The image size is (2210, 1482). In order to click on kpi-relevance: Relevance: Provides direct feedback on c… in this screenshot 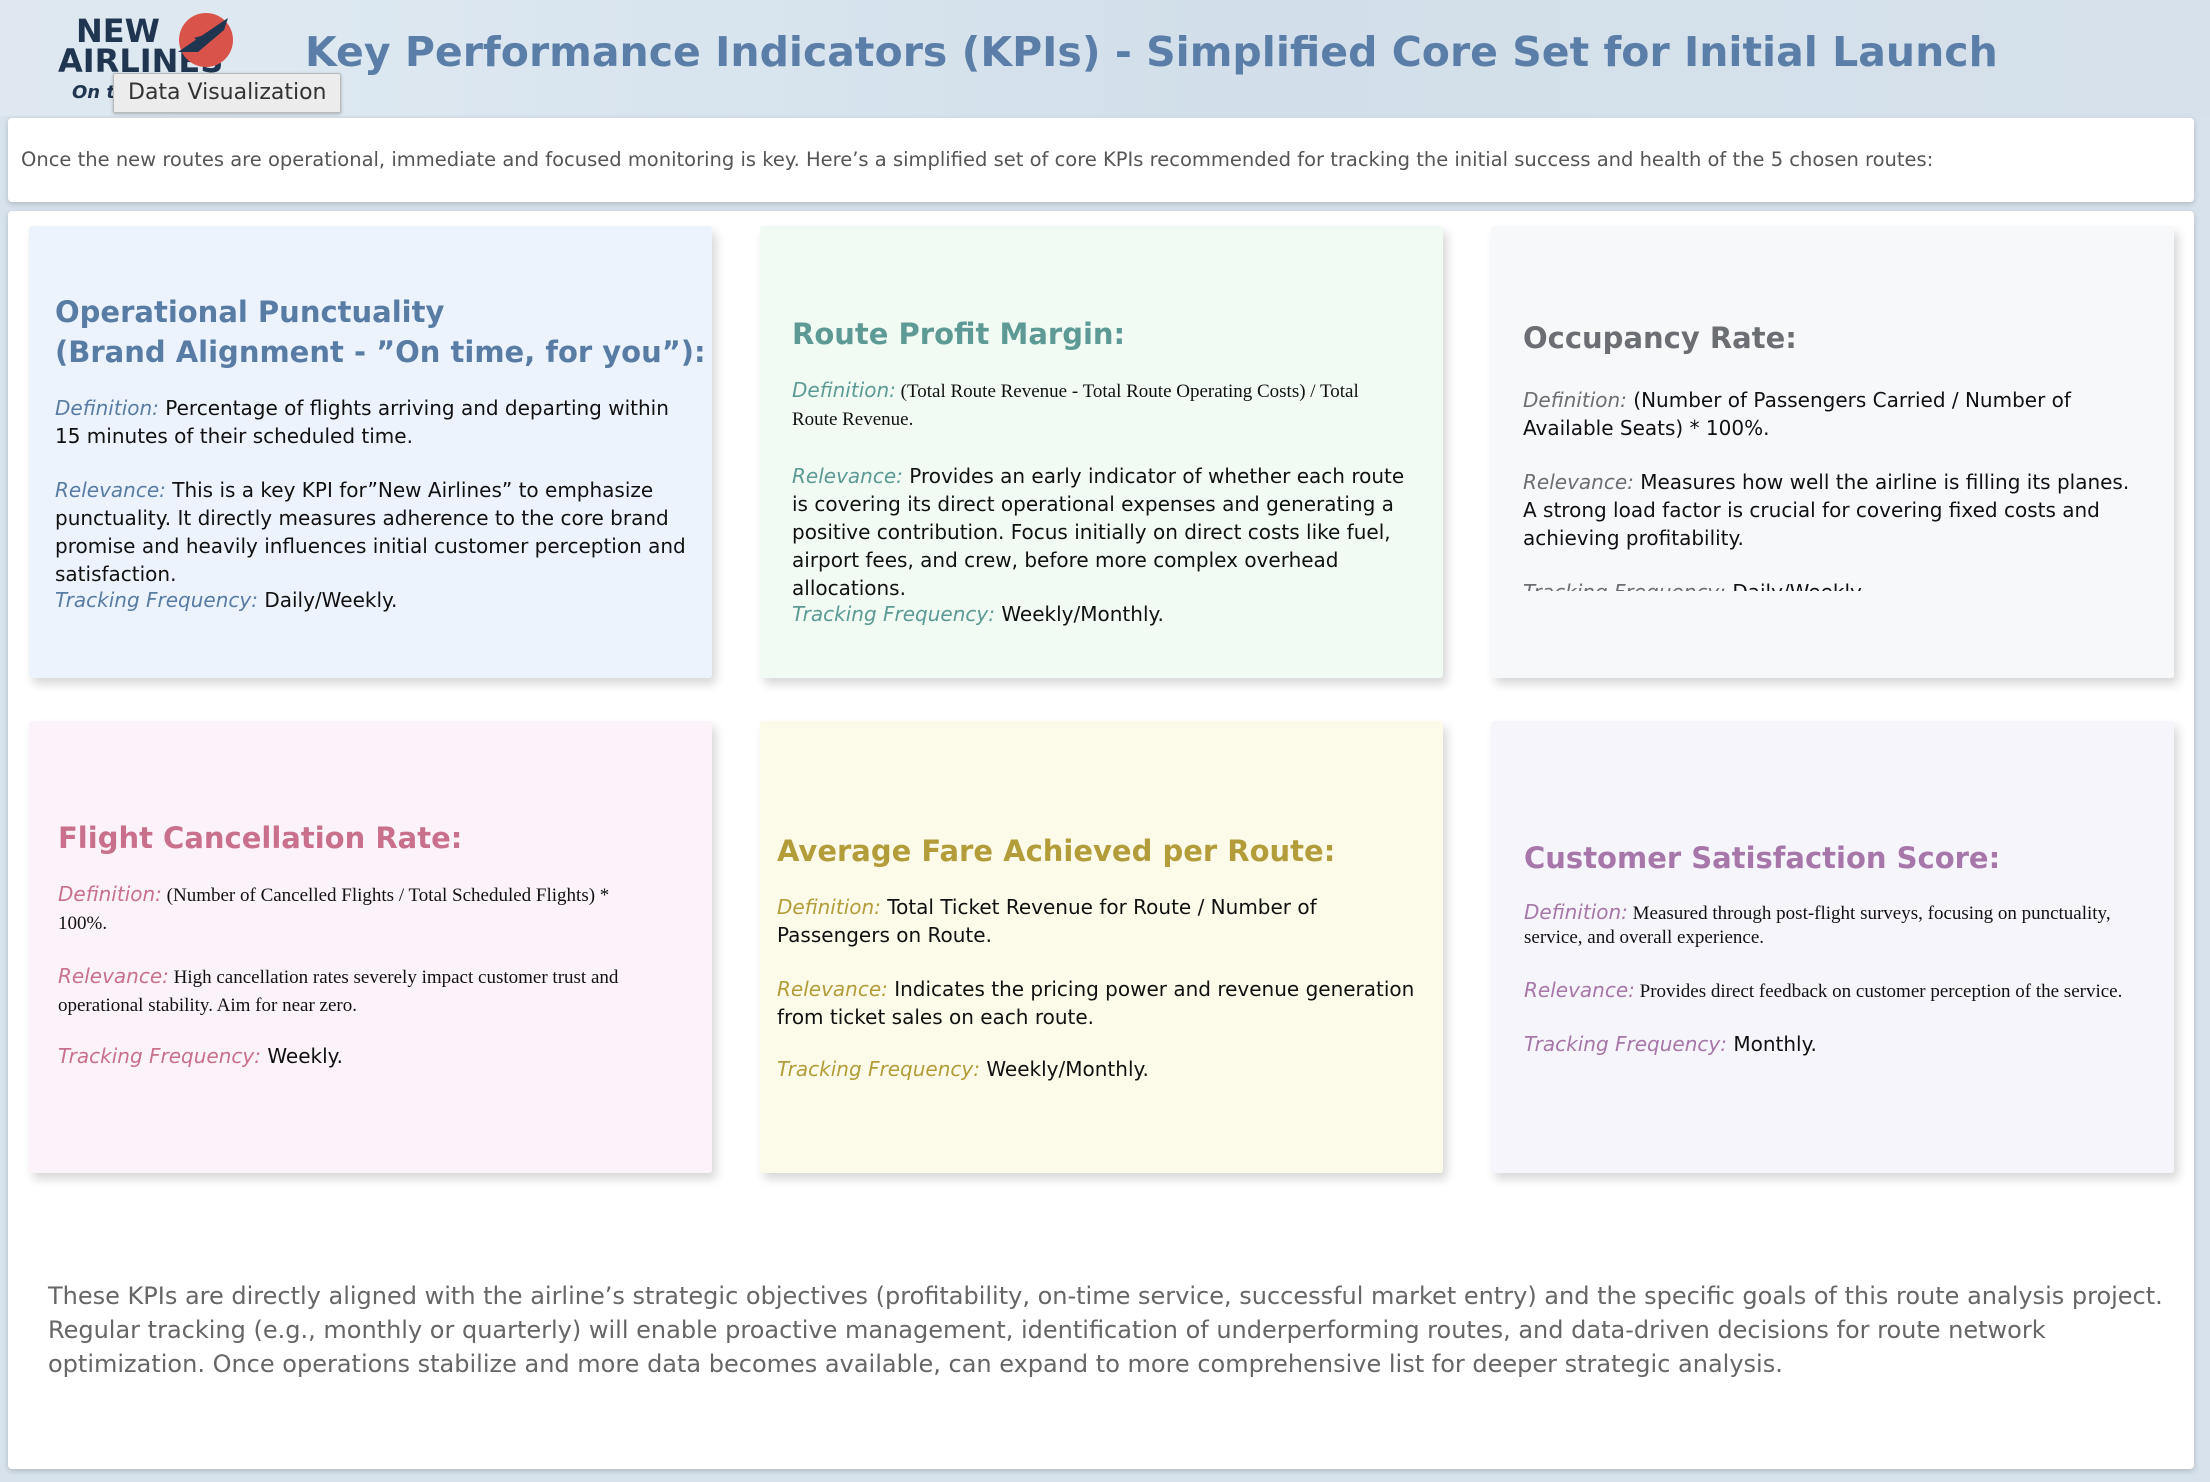, I will do `click(1844, 991)`.